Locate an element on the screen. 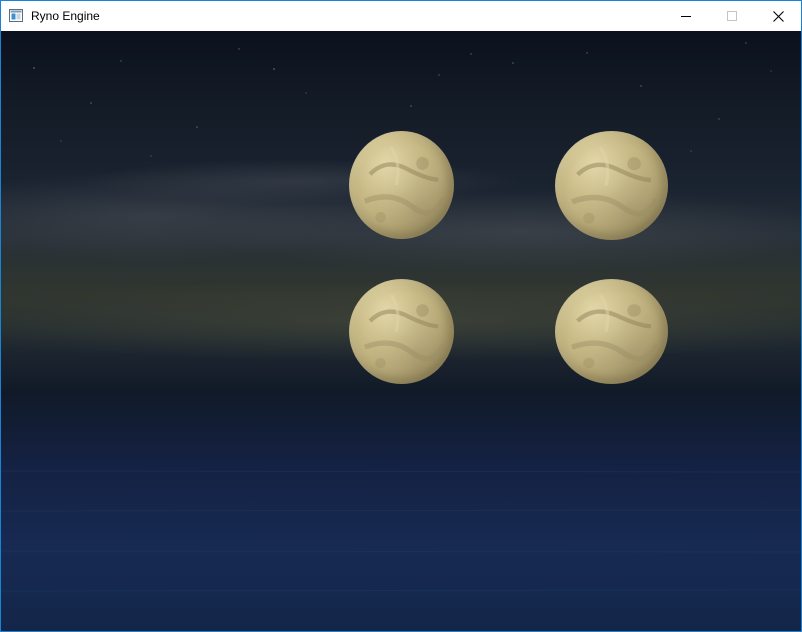 The image size is (802, 632). maximize-icon is located at coordinates (732, 16).